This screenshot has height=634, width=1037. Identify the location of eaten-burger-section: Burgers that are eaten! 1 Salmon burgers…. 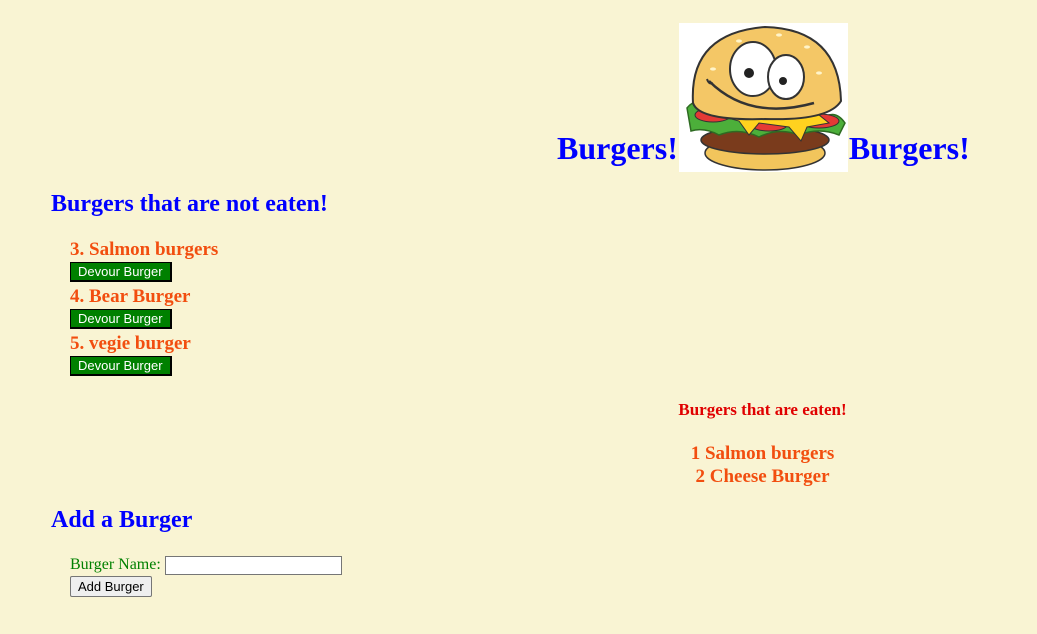
(762, 443).